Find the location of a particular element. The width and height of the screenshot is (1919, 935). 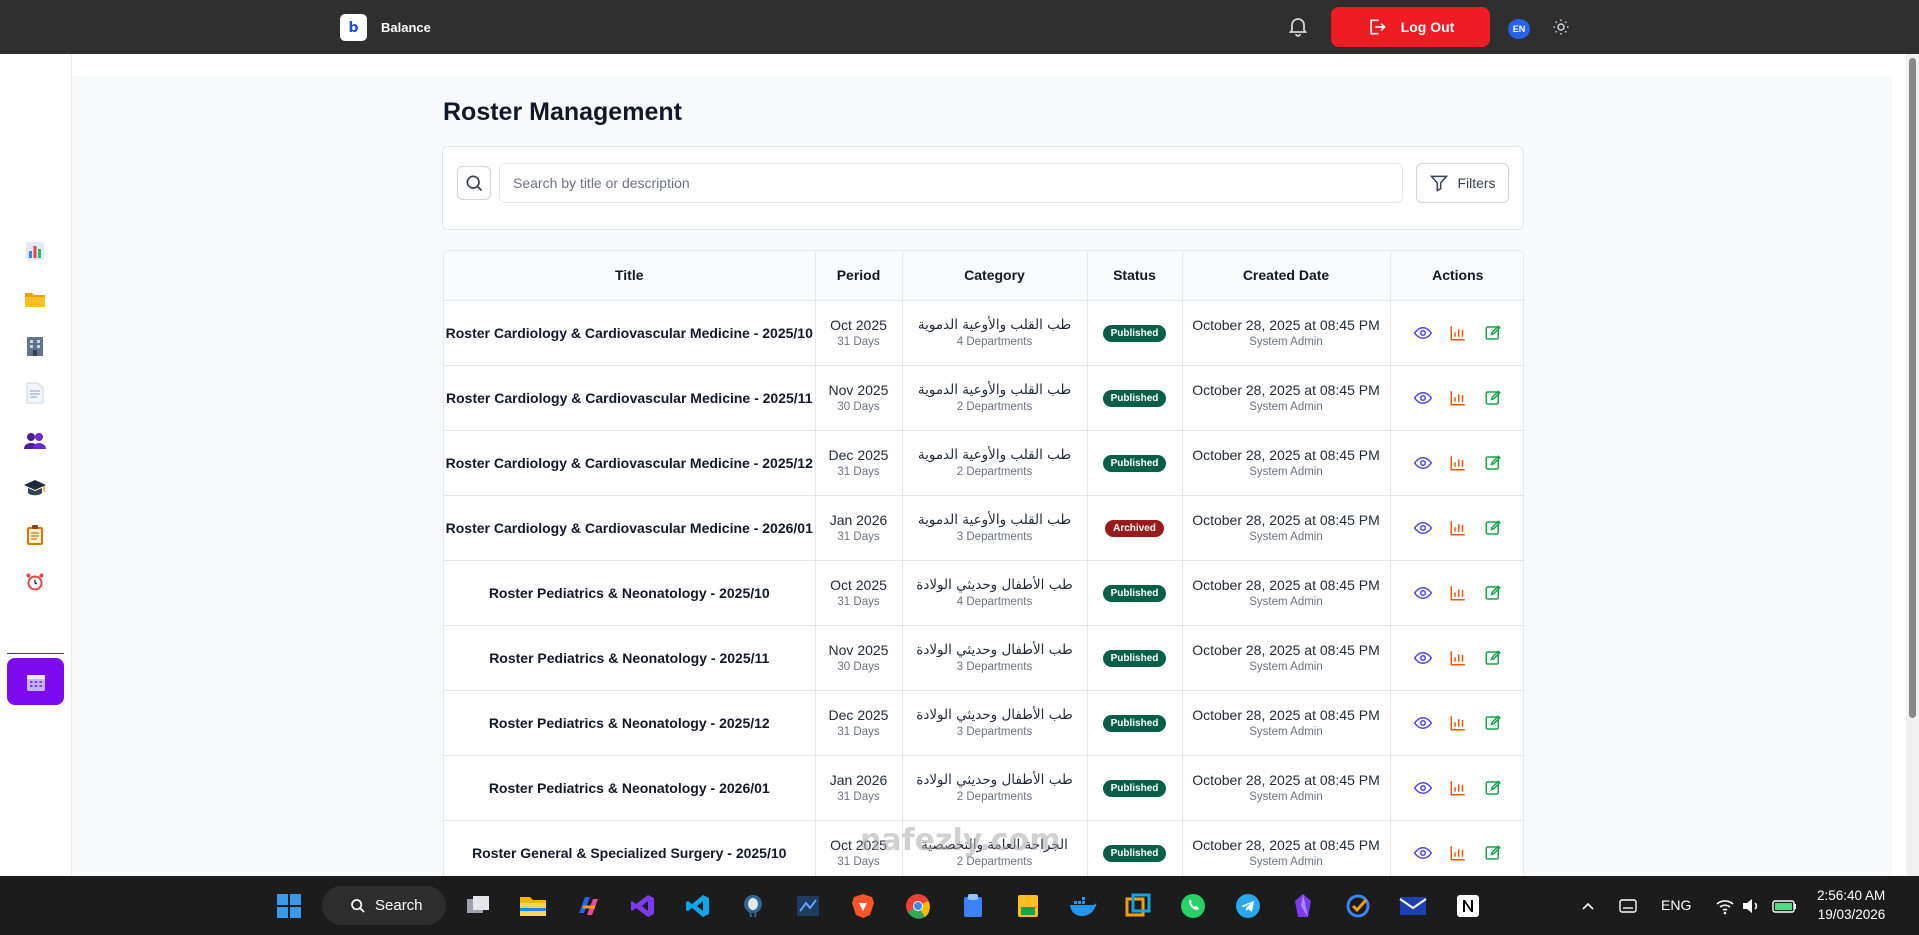

category-name: طب القلب والأوعية الدموية is located at coordinates (994, 455).